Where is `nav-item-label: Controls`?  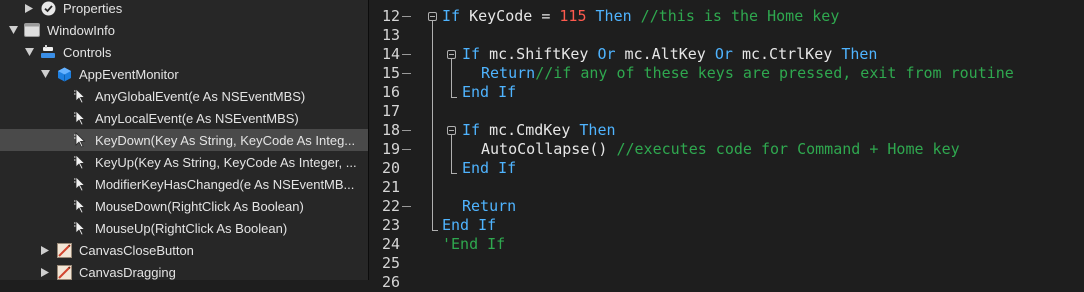 nav-item-label: Controls is located at coordinates (87, 52).